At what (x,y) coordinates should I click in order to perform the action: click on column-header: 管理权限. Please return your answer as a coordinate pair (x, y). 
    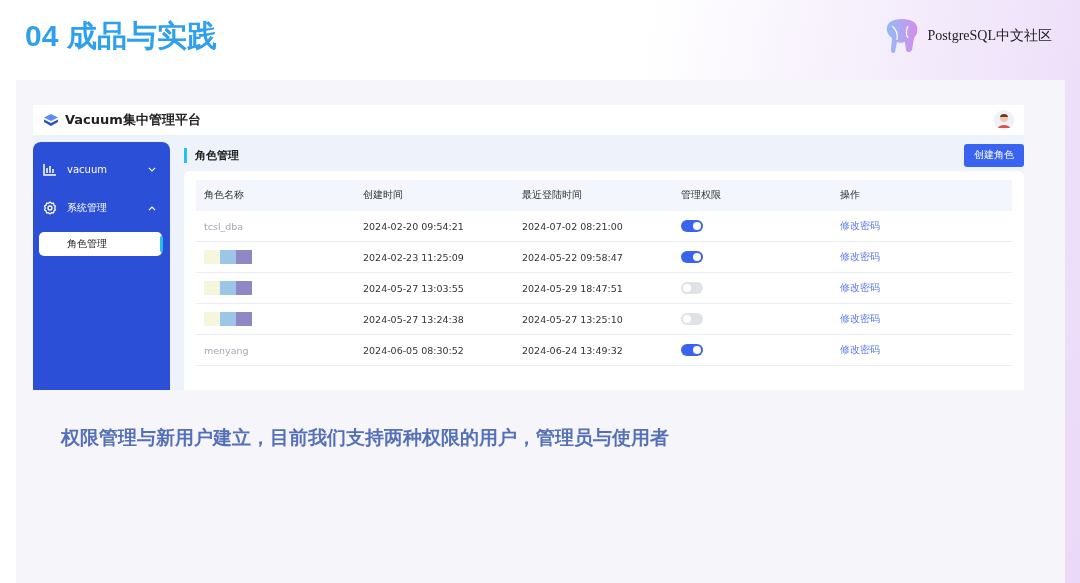
    Looking at the image, I should click on (752, 195).